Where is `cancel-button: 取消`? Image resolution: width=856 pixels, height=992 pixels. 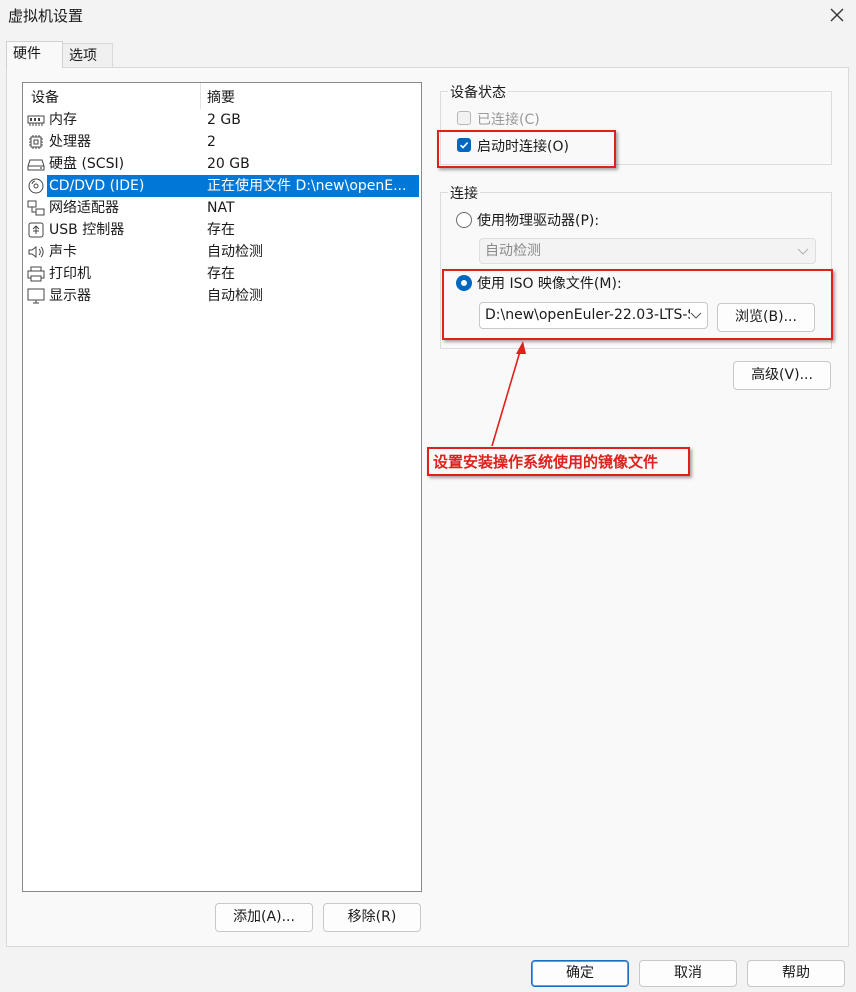 cancel-button: 取消 is located at coordinates (688, 973).